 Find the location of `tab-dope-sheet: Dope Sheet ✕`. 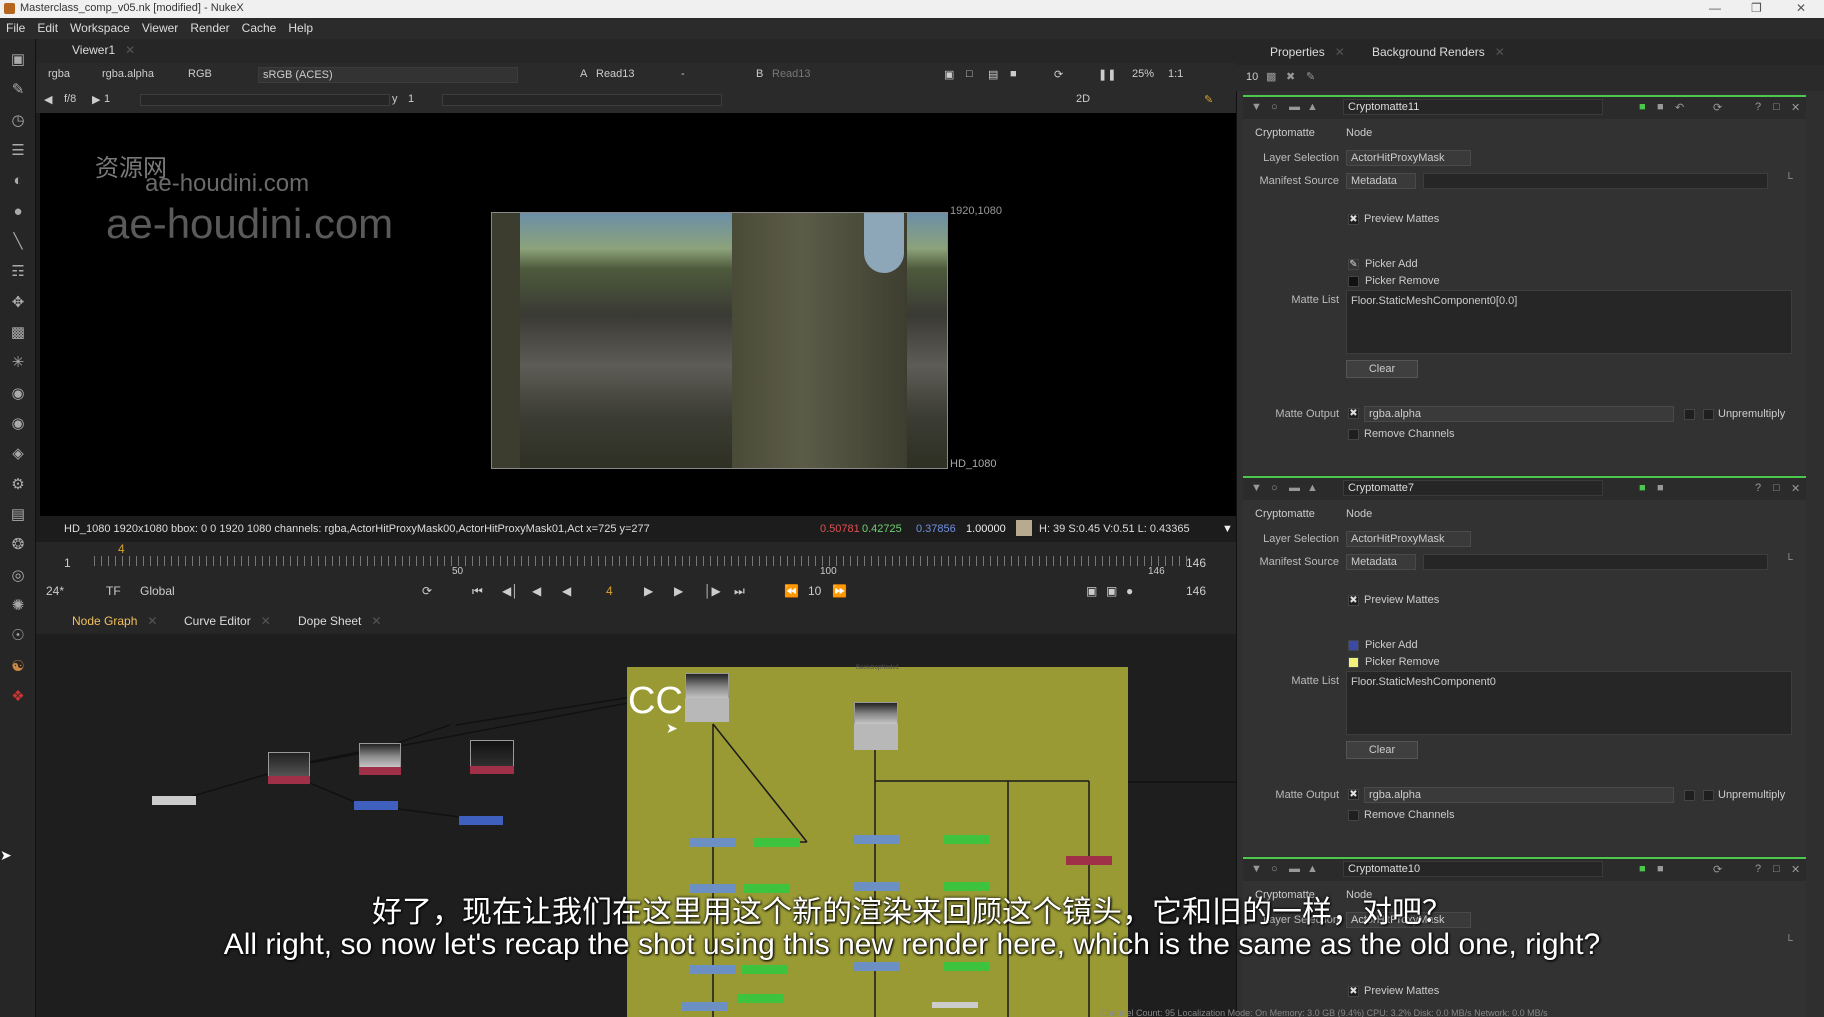

tab-dope-sheet: Dope Sheet ✕ is located at coordinates (339, 621).